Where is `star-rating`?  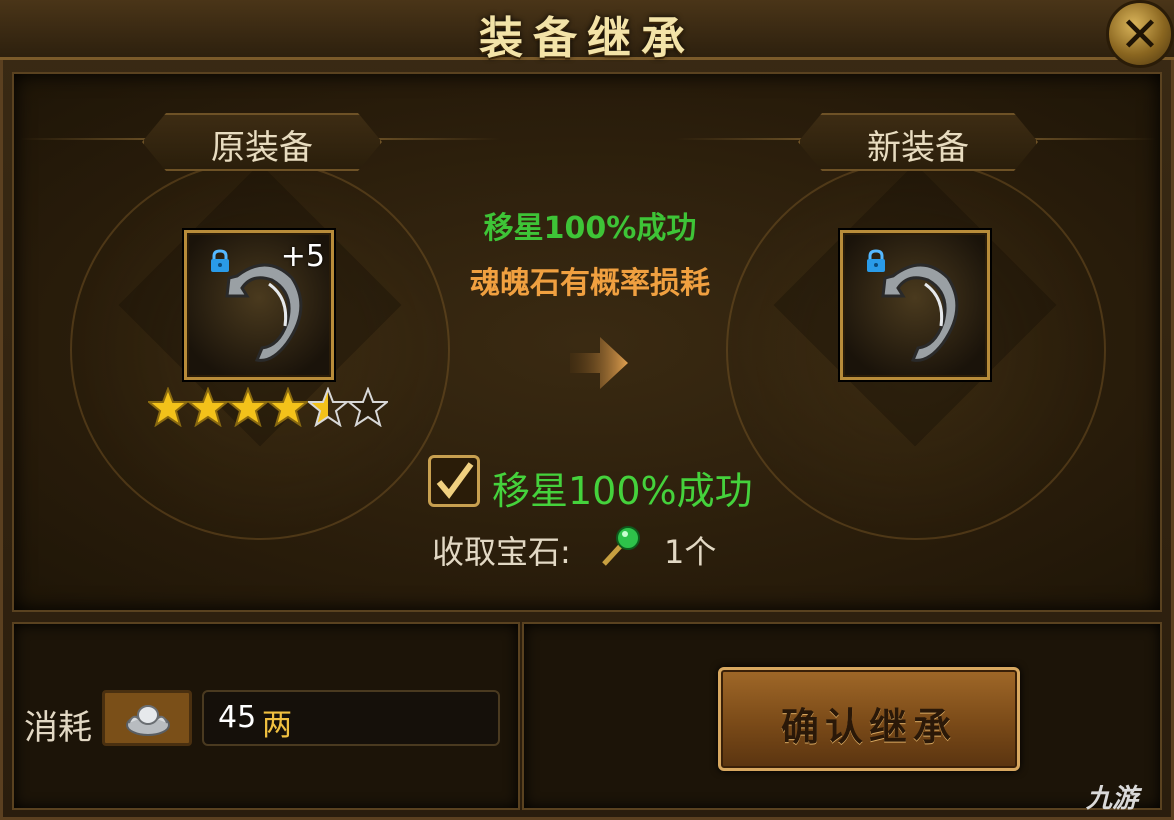
star-rating is located at coordinates (273, 409).